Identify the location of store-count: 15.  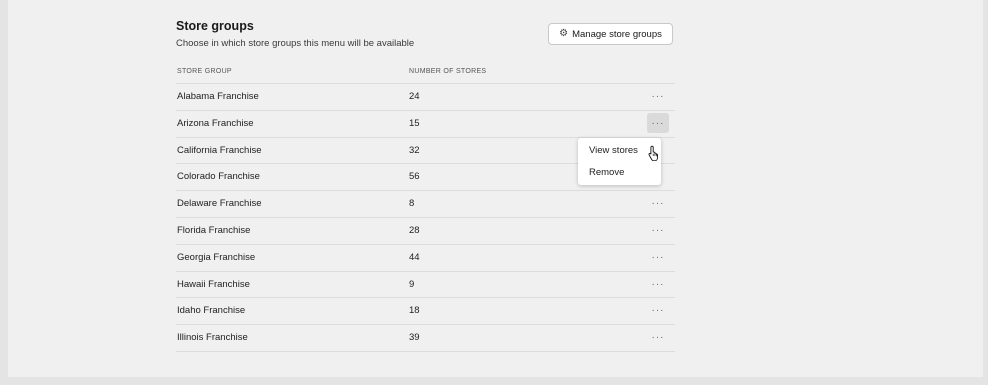
(414, 123).